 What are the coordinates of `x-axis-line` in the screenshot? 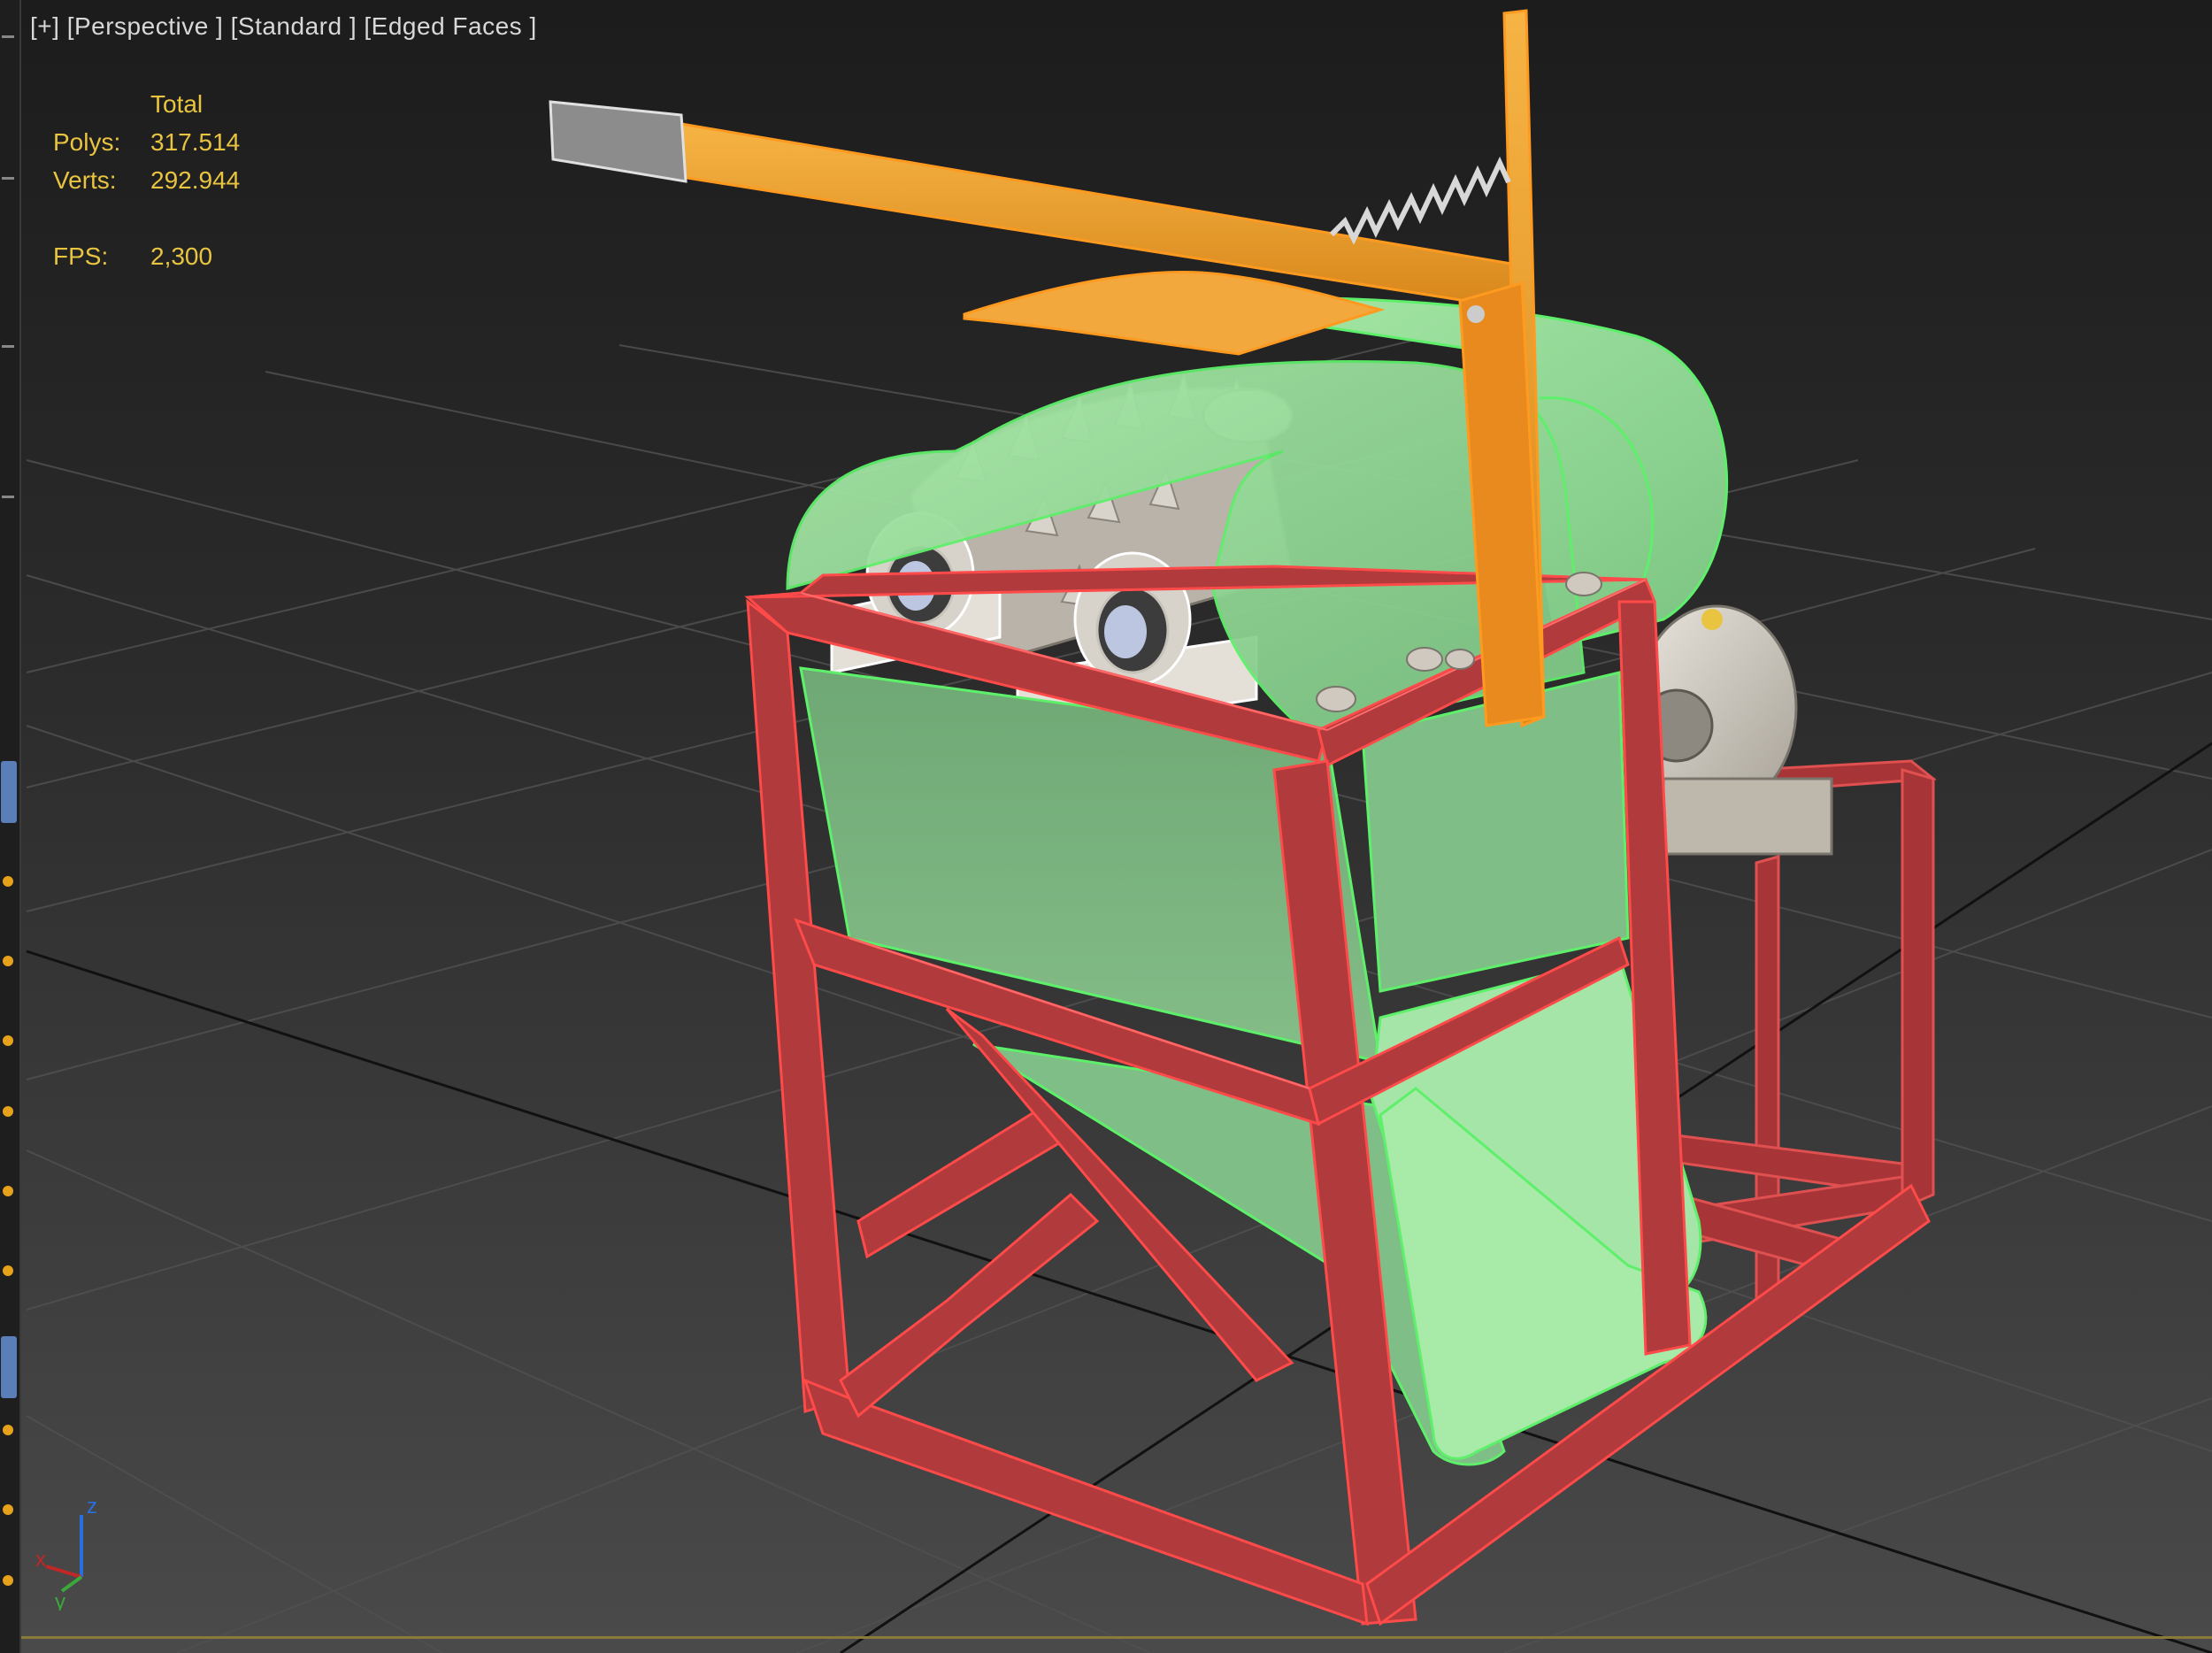 It's located at (64, 1572).